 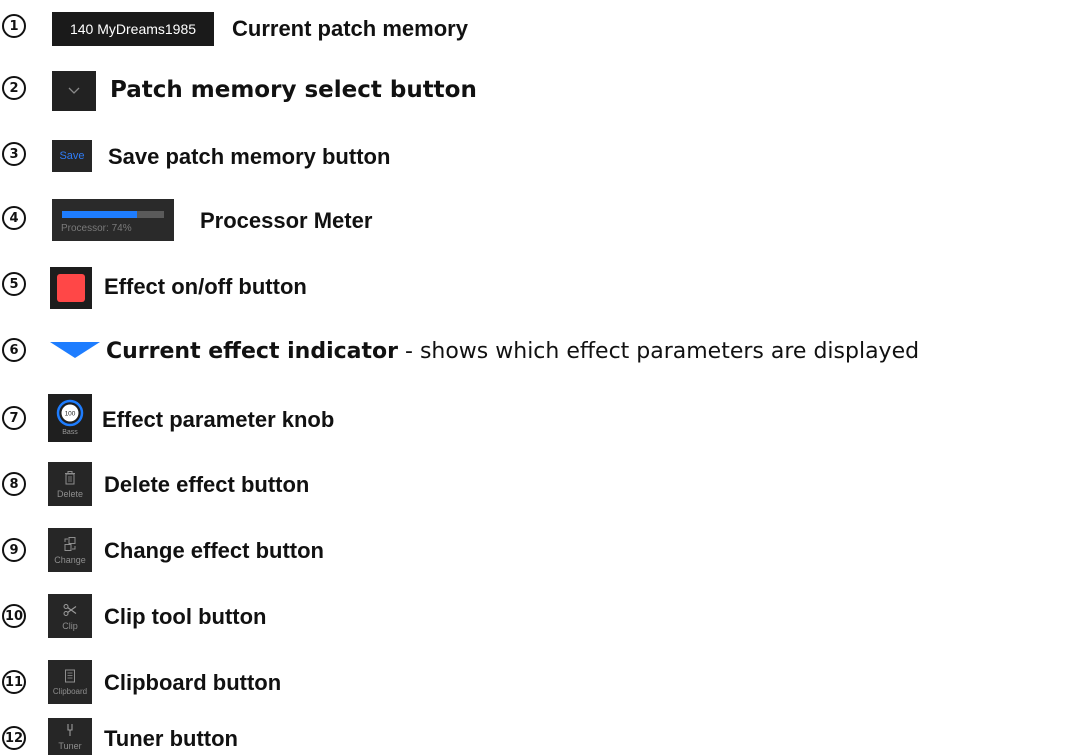 I want to click on legend-label: Processor Meter, so click(x=286, y=220).